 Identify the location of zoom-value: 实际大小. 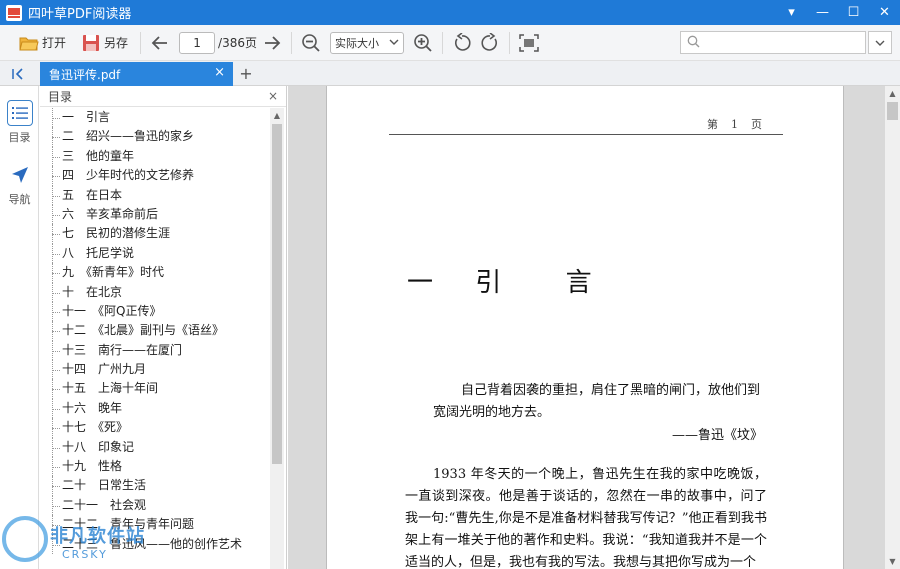
(356, 43).